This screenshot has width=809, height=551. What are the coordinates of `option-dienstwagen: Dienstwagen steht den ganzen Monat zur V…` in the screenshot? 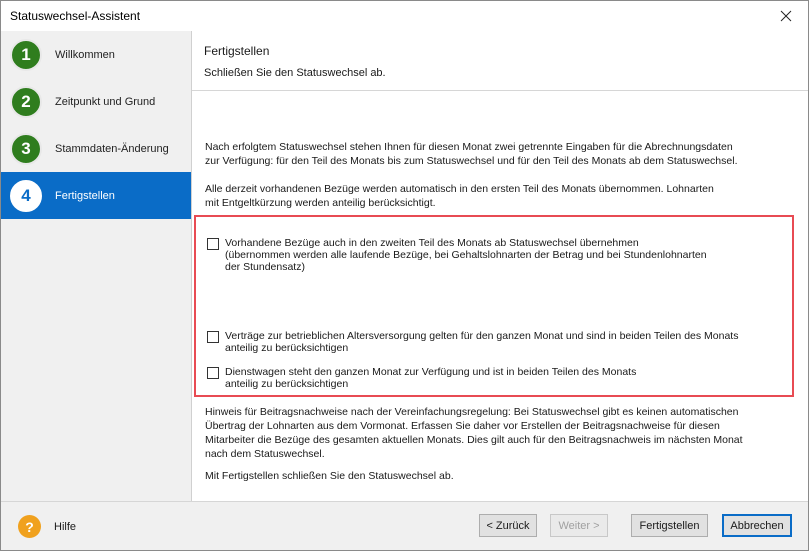 It's located at (421, 378).